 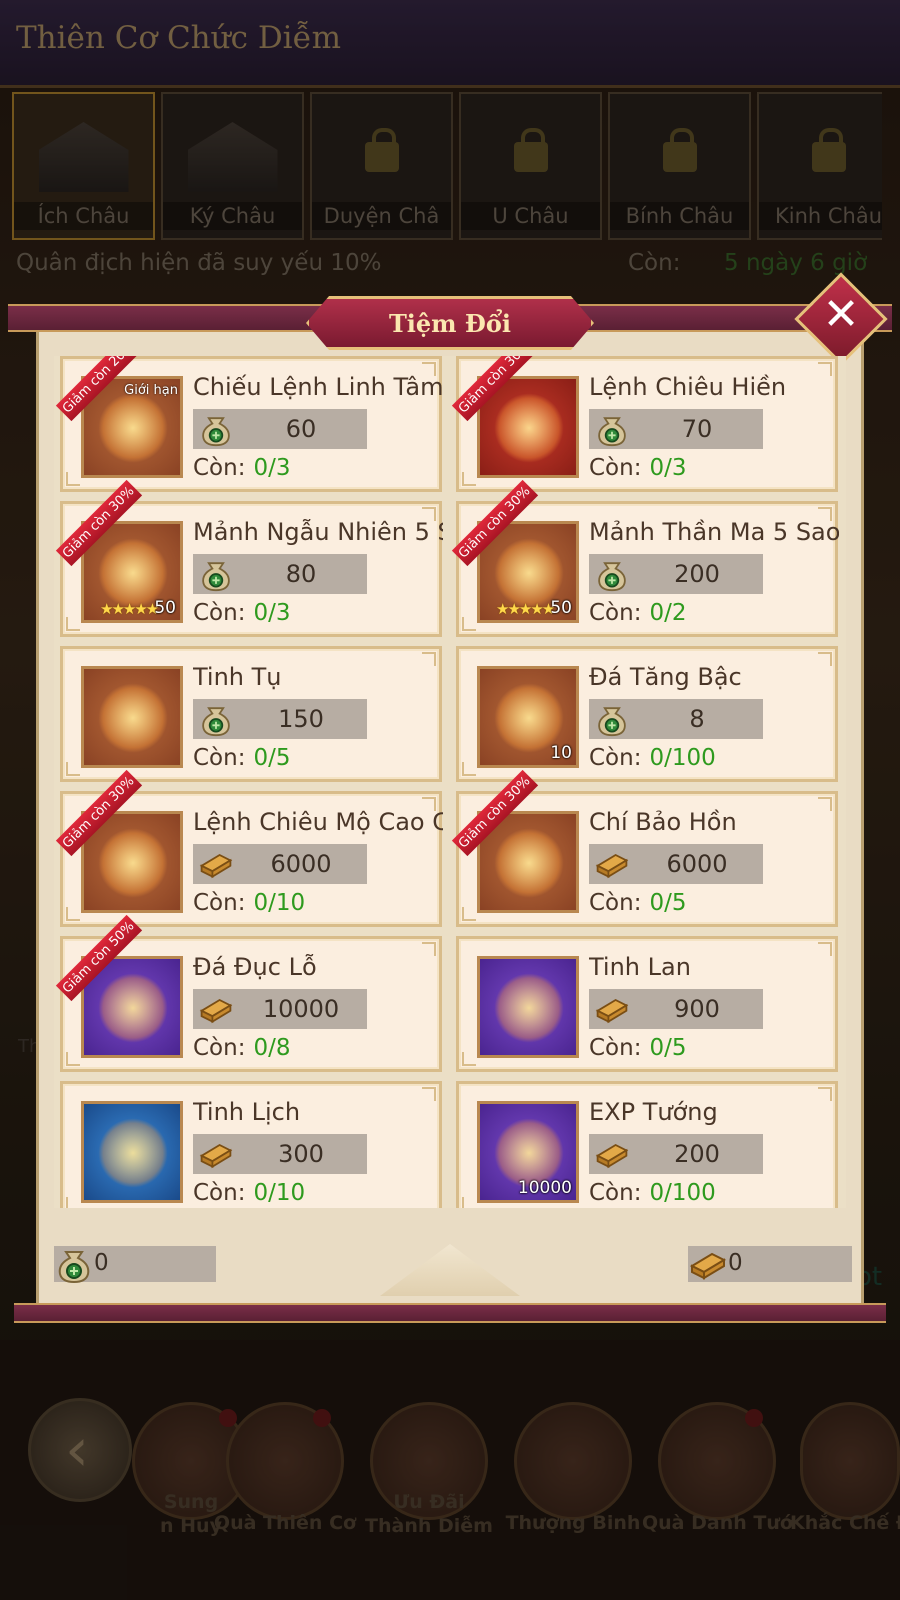 I want to click on remain-value: 0/2, so click(x=668, y=613).